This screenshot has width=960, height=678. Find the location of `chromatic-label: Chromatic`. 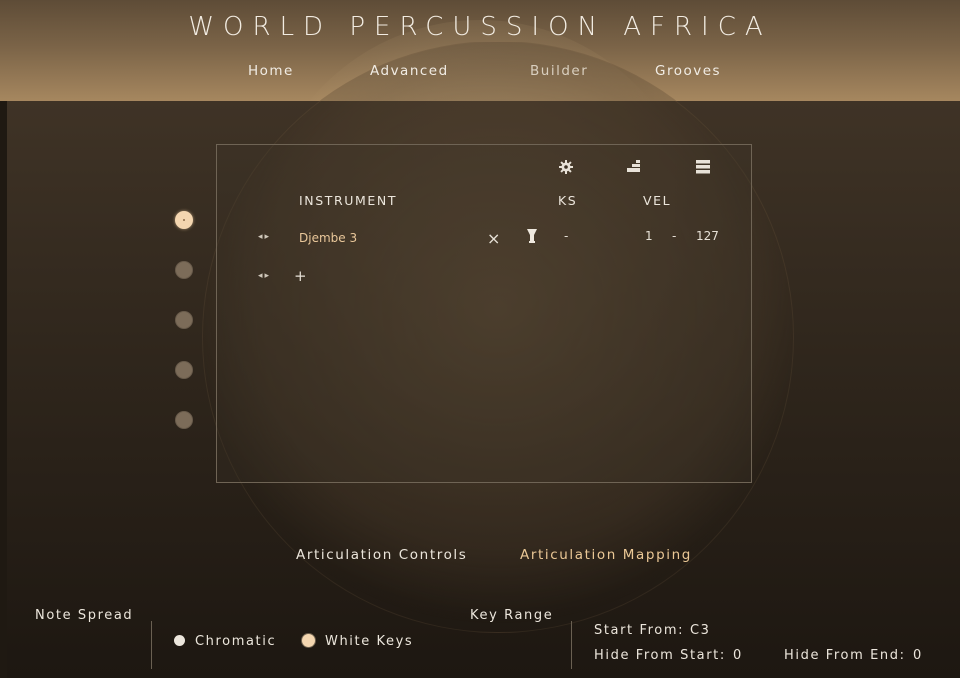

chromatic-label: Chromatic is located at coordinates (235, 641).